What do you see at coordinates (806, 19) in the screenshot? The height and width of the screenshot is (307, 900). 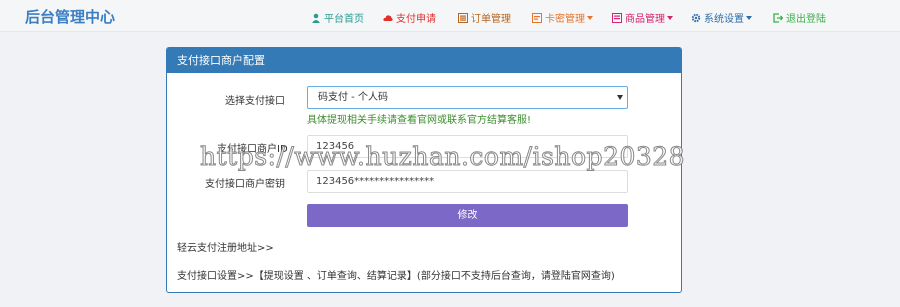 I see `nav-logout-label: 退出登陆` at bounding box center [806, 19].